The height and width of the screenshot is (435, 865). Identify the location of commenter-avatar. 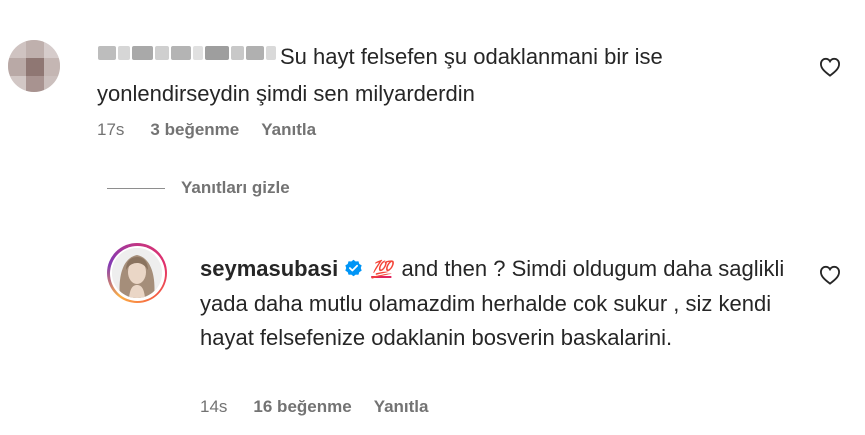
(34, 66).